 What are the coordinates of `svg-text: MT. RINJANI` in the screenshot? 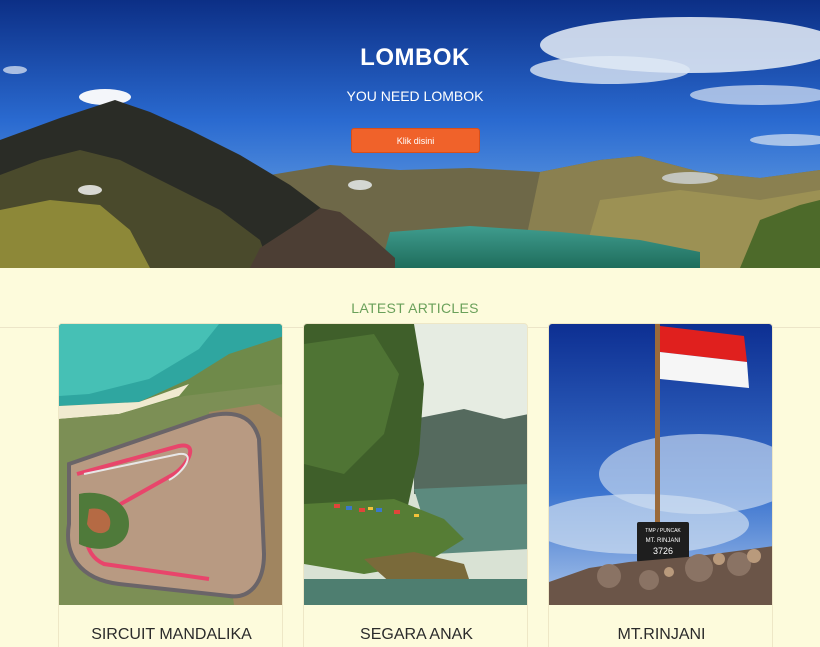 It's located at (663, 541).